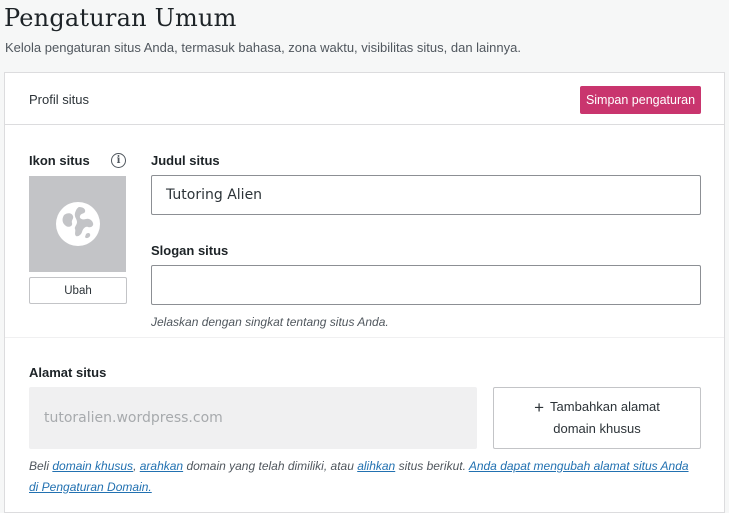 The width and height of the screenshot is (729, 513). What do you see at coordinates (270, 466) in the screenshot?
I see `note-text-3: domain yang telah dimiliki, atau` at bounding box center [270, 466].